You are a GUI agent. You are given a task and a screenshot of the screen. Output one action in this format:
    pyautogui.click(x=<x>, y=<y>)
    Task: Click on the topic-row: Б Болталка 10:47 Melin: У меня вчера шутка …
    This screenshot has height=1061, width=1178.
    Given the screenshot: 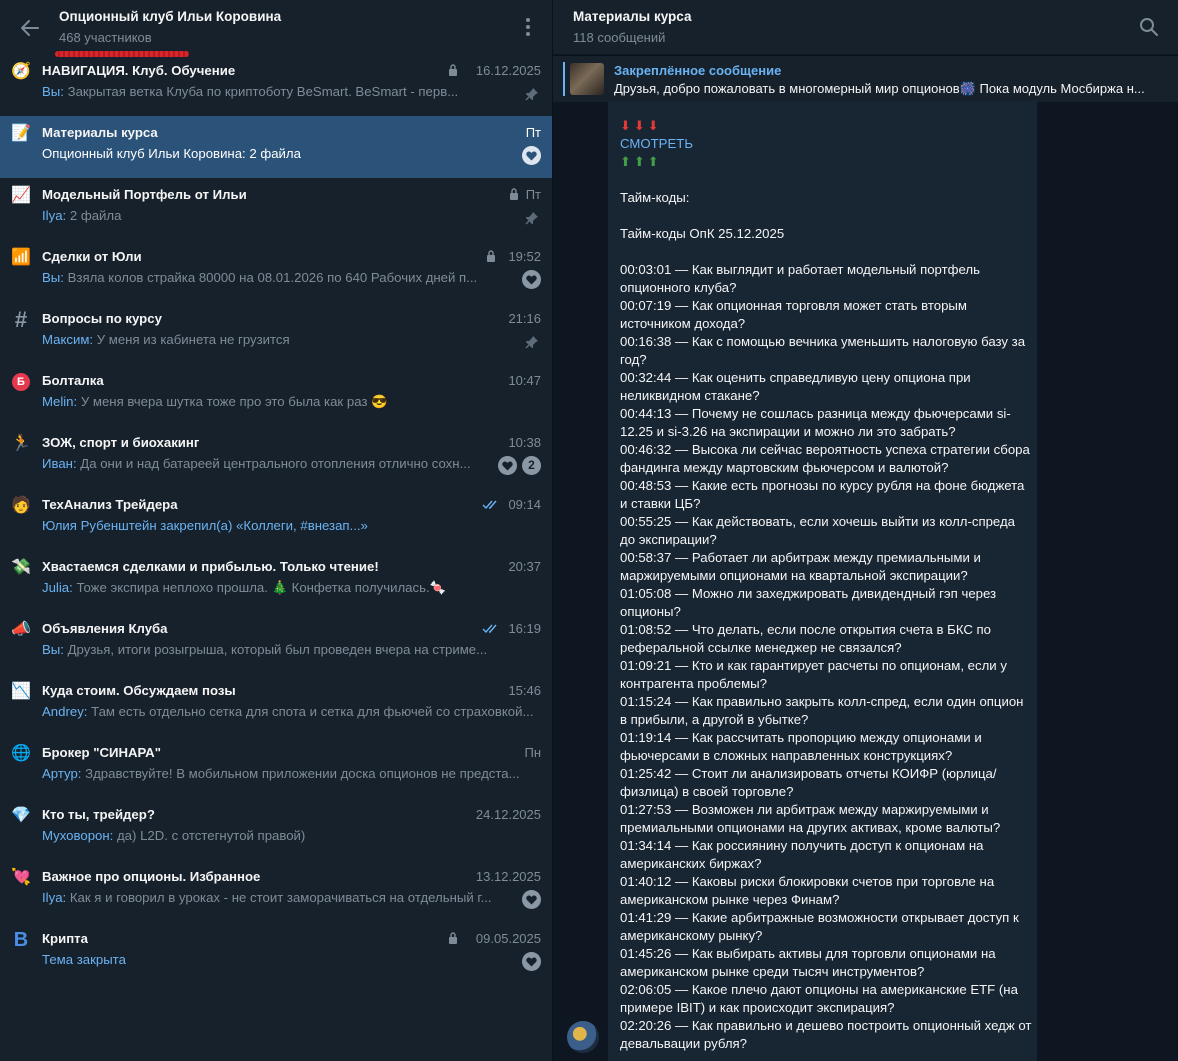 What is the action you would take?
    pyautogui.click(x=276, y=395)
    